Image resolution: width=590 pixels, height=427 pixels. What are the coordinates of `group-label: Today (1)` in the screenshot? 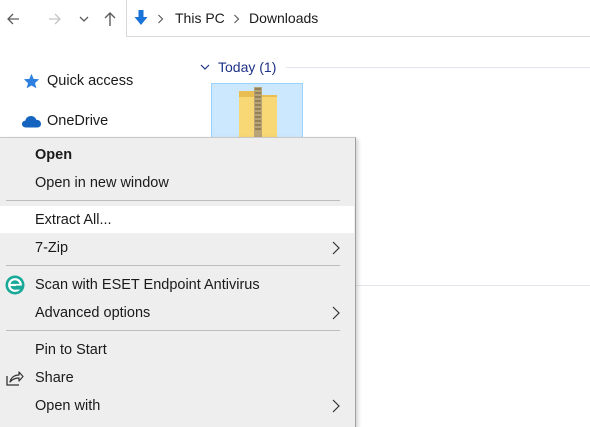 It's located at (247, 67).